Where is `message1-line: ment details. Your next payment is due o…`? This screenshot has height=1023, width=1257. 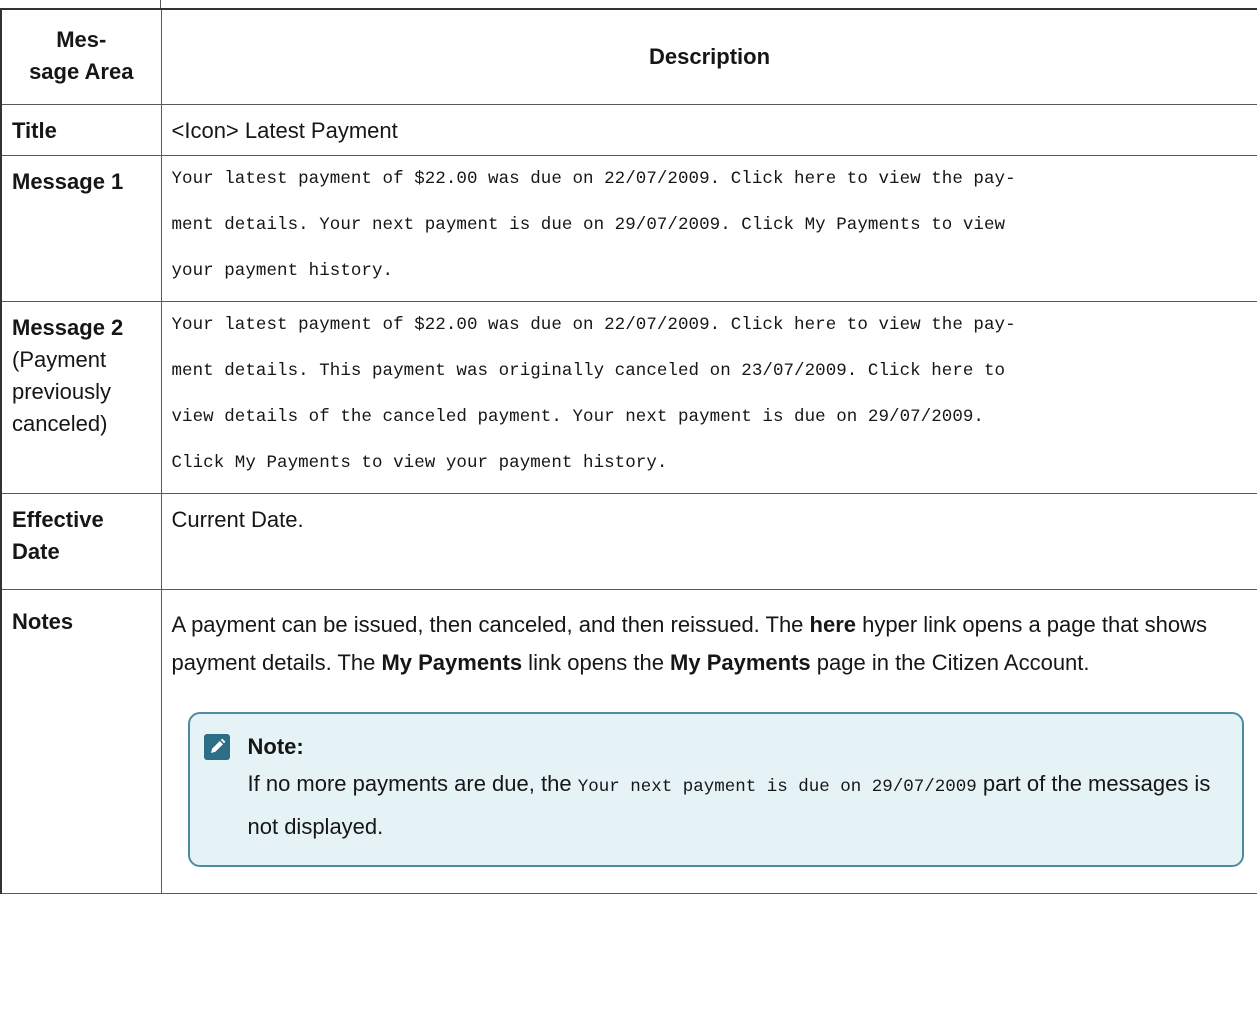
message1-line: ment details. Your next payment is due o… is located at coordinates (588, 225).